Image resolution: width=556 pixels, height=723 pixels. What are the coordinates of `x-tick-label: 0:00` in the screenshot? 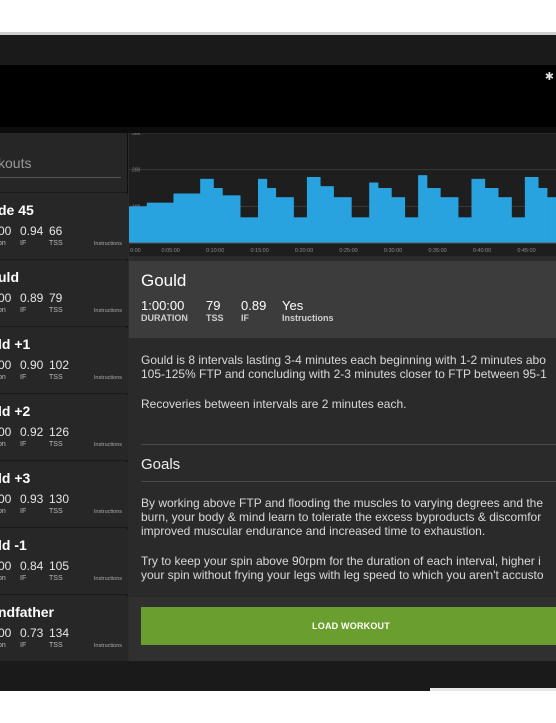 It's located at (135, 251).